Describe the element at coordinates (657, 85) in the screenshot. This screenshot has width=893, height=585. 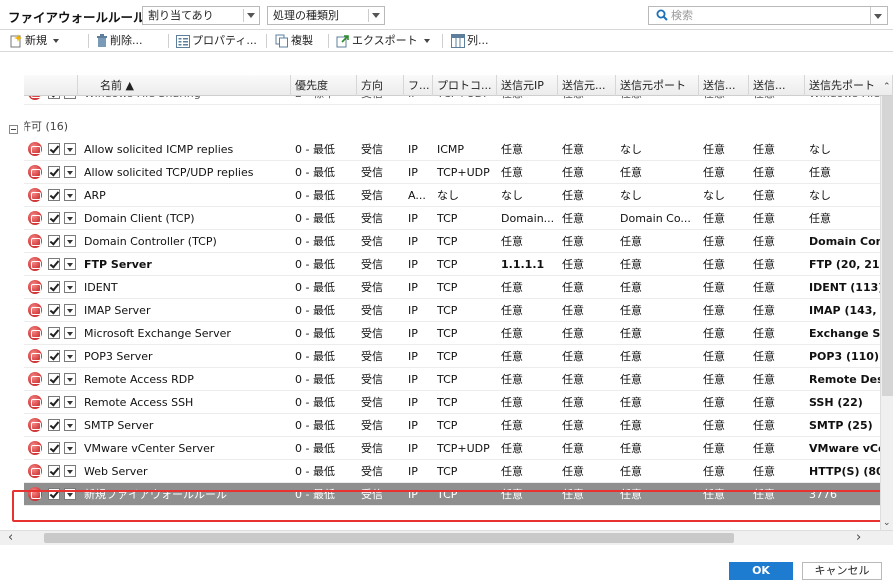
I see `column-header-source-port: 送信元ポート` at that location.